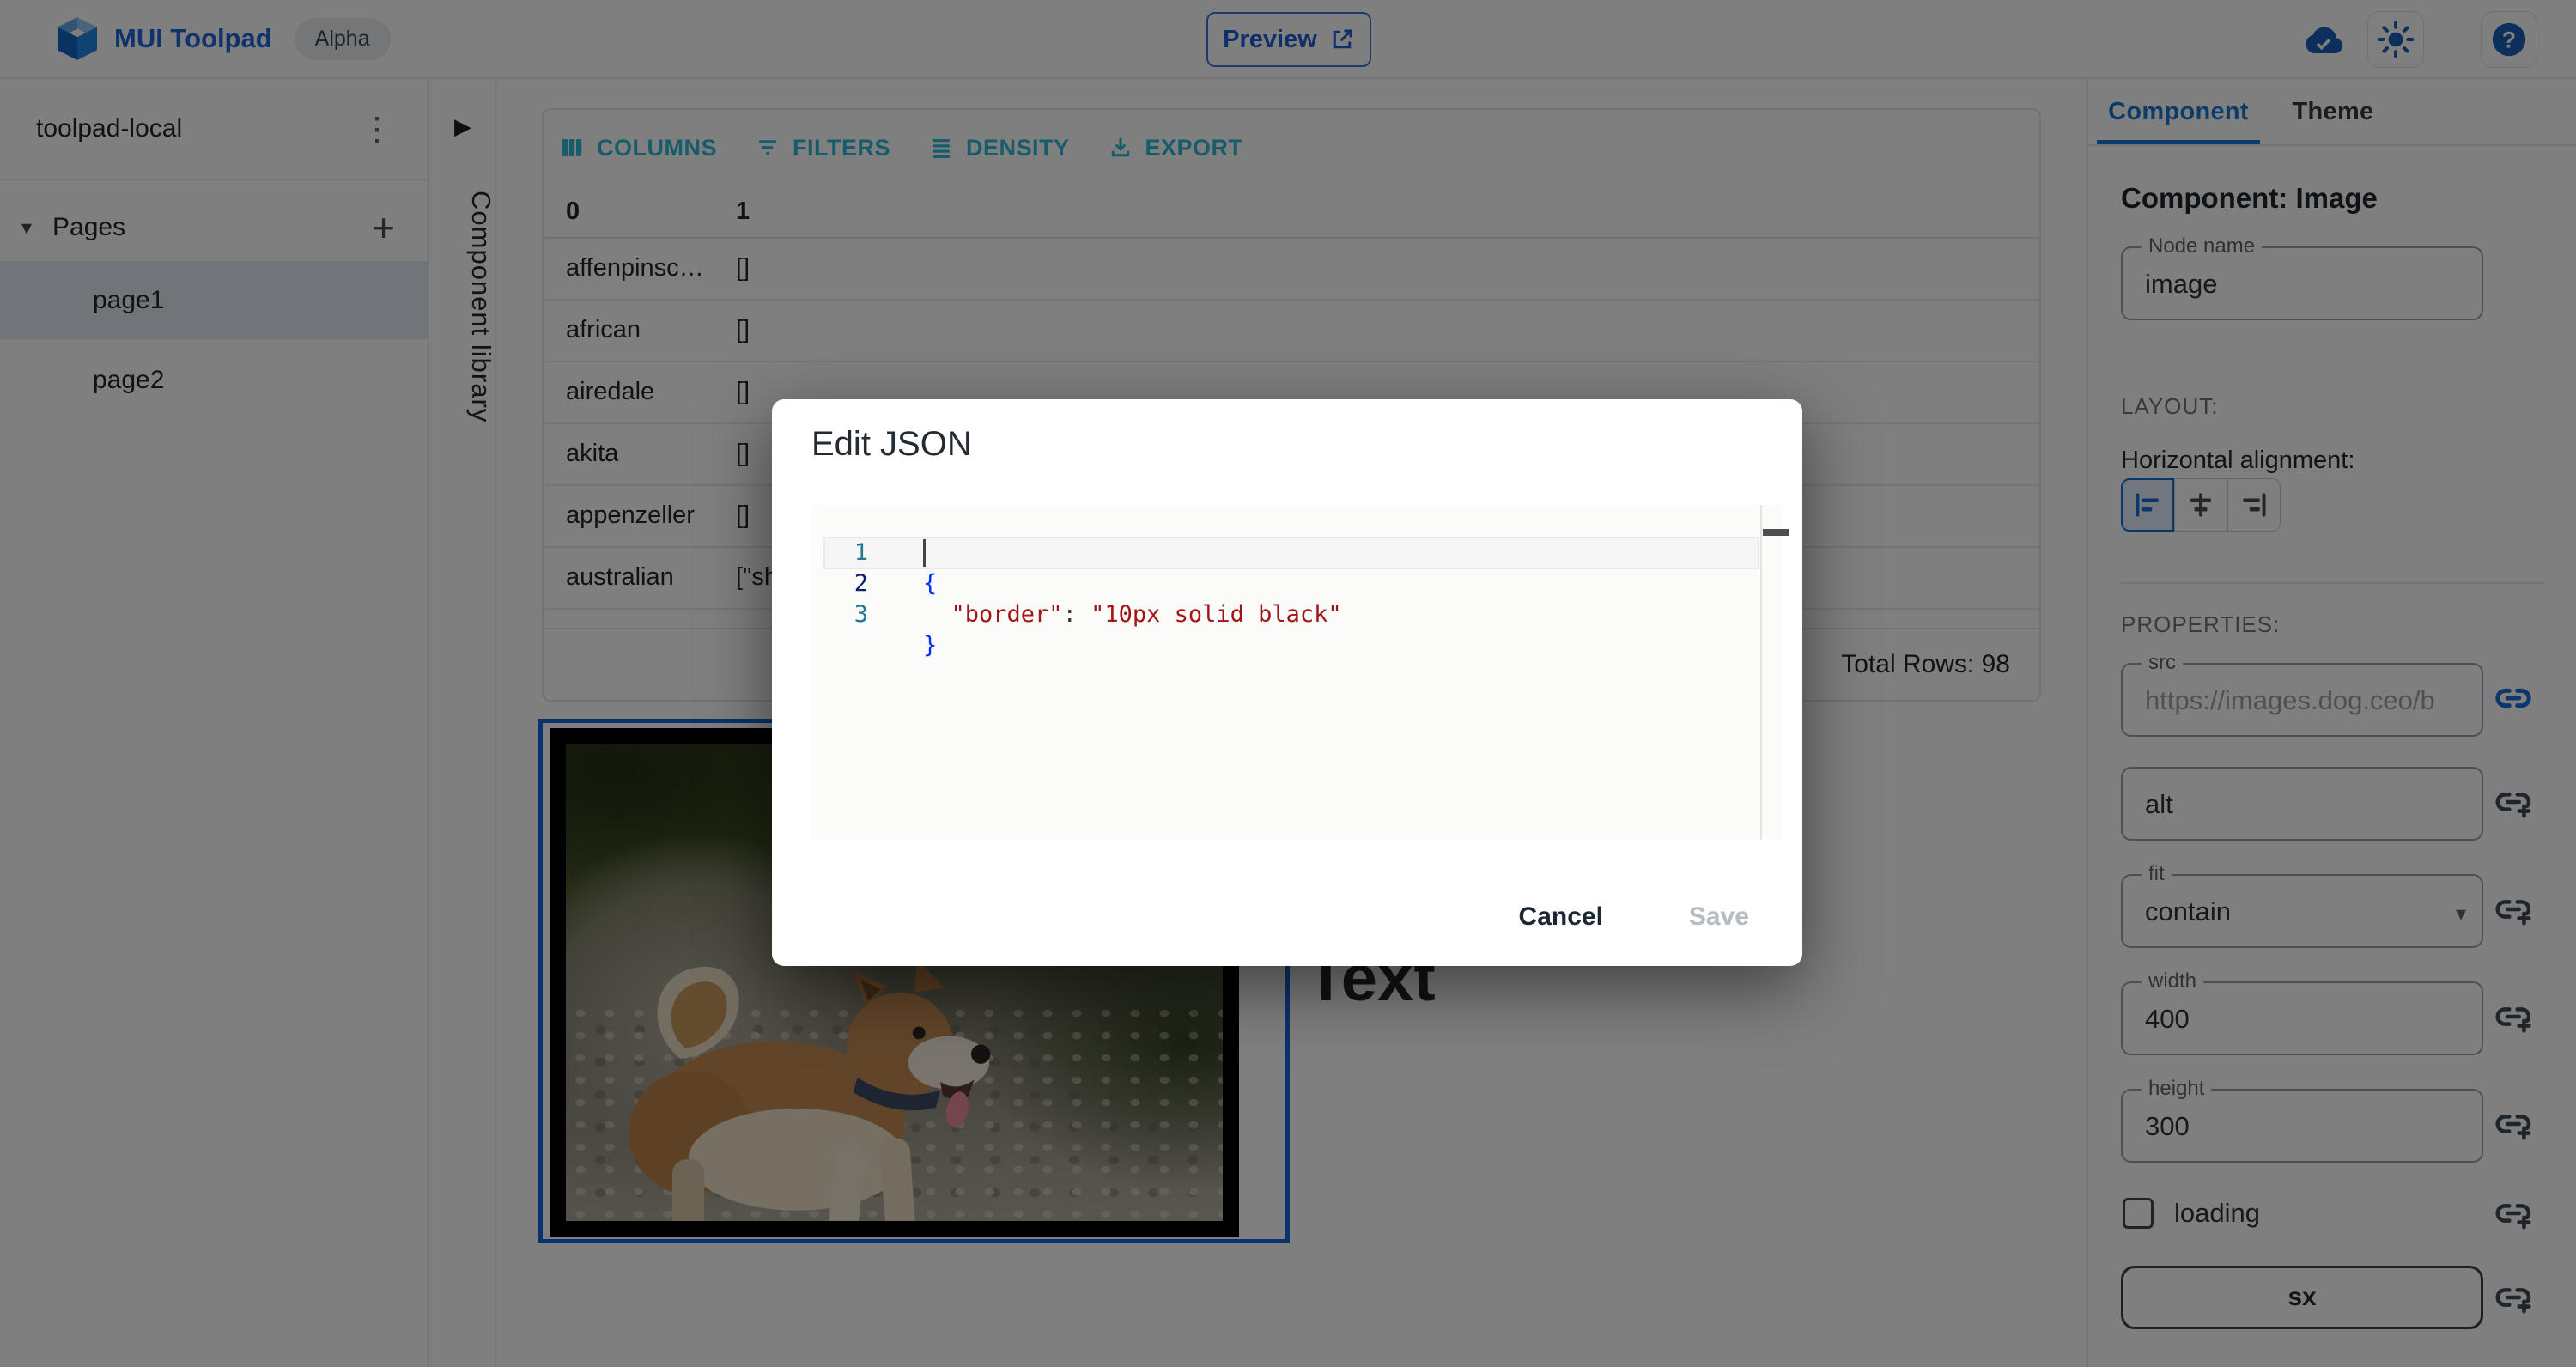 The height and width of the screenshot is (1367, 2576). I want to click on code-line: 1 {, so click(1297, 552).